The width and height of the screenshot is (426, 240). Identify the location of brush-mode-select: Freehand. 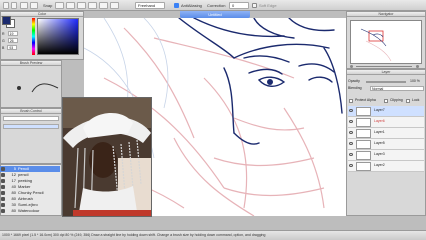
(150, 5).